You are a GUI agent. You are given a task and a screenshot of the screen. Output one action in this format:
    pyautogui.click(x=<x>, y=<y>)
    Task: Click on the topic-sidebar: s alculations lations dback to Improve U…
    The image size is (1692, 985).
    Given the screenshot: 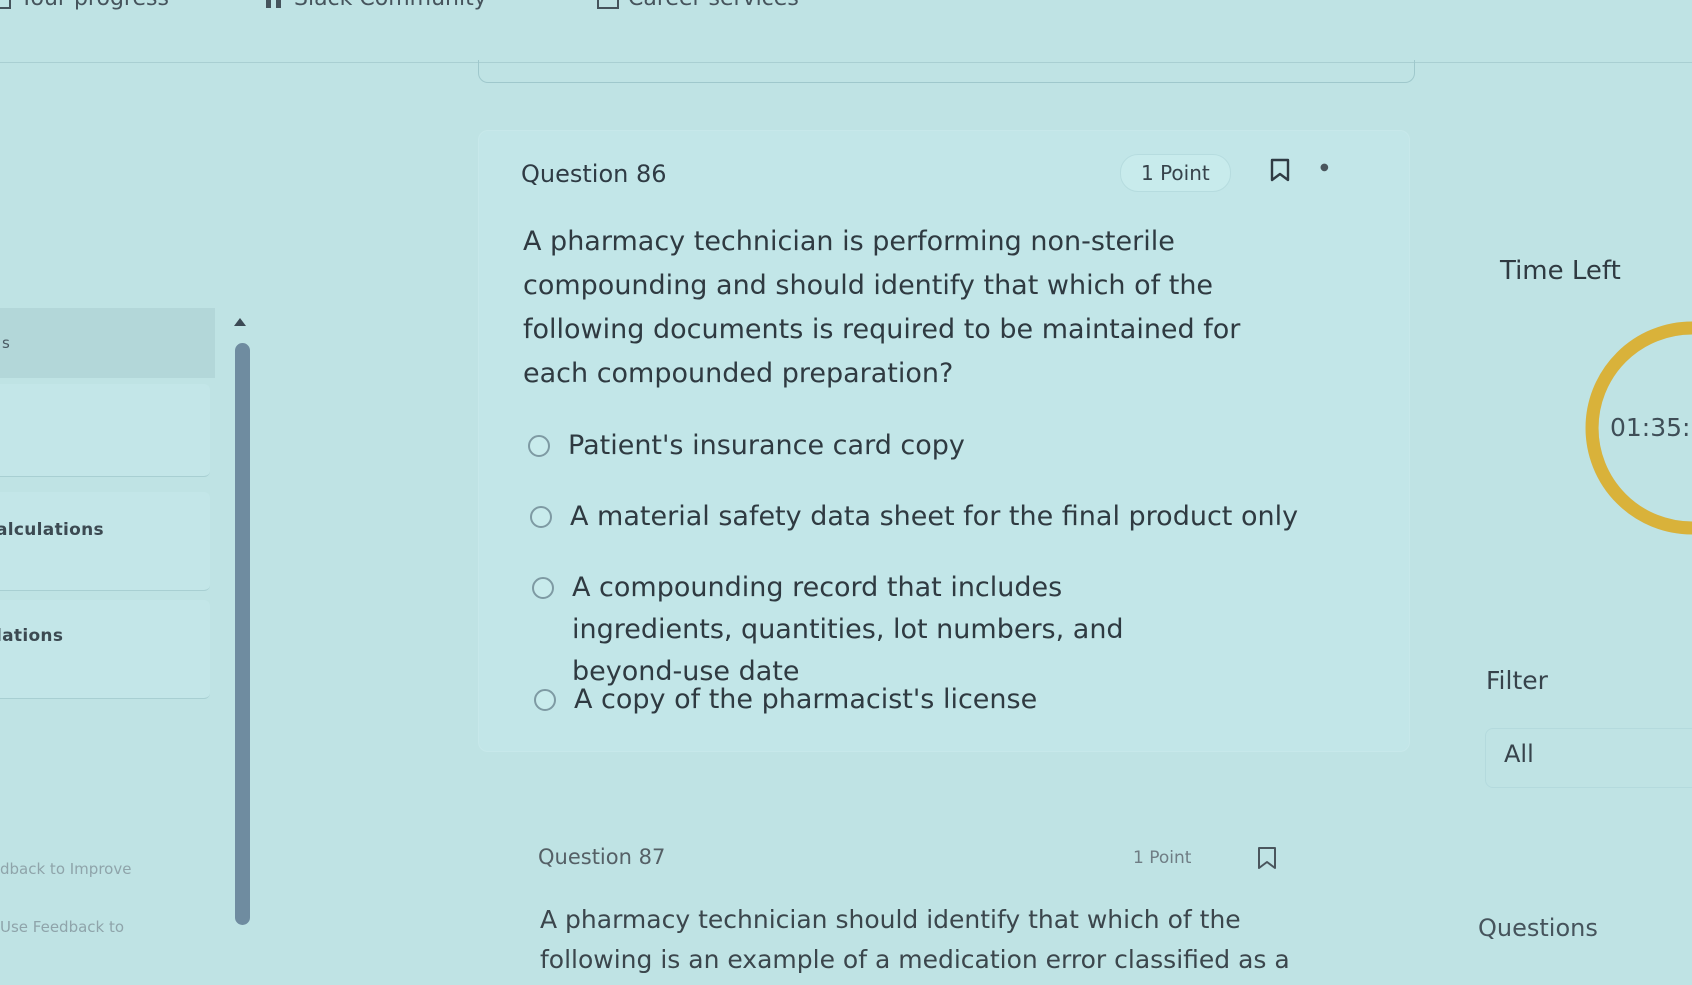 What is the action you would take?
    pyautogui.click(x=107, y=646)
    